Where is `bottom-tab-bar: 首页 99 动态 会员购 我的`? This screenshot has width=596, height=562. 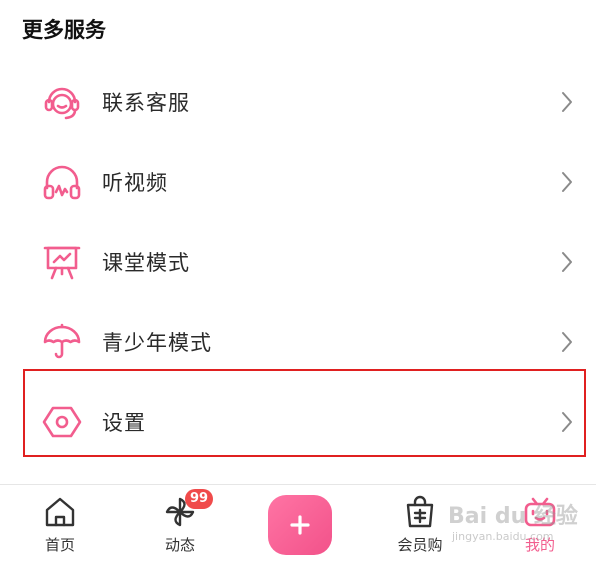
bottom-tab-bar: 首页 99 动态 会员购 我的 is located at coordinates (298, 523).